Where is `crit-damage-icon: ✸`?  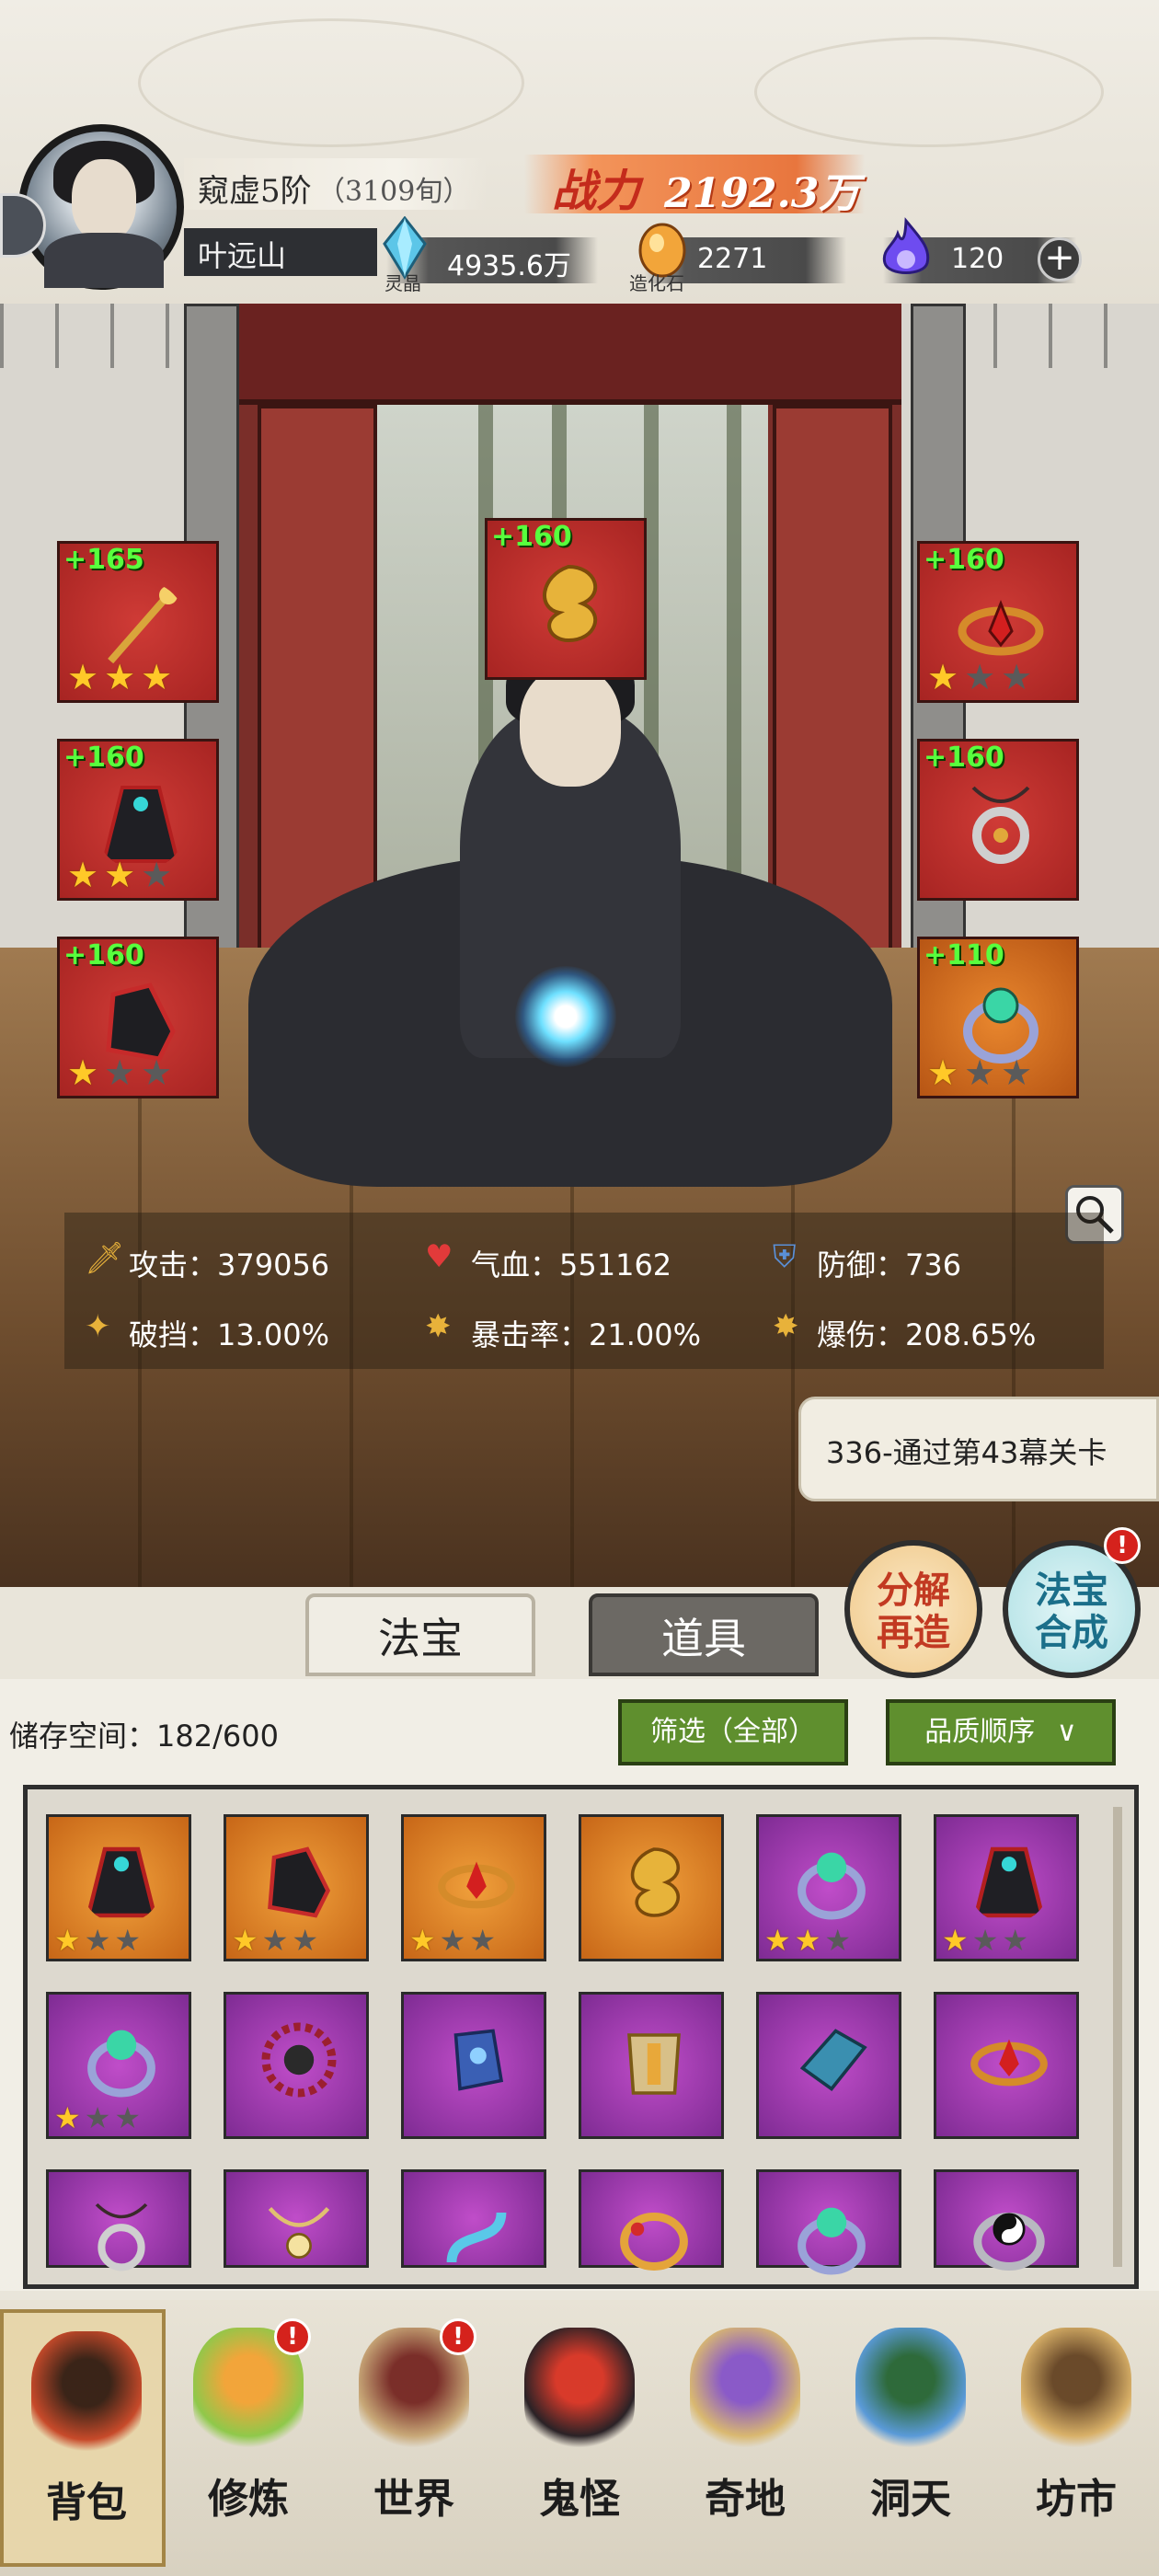 crit-damage-icon: ✸ is located at coordinates (786, 1326).